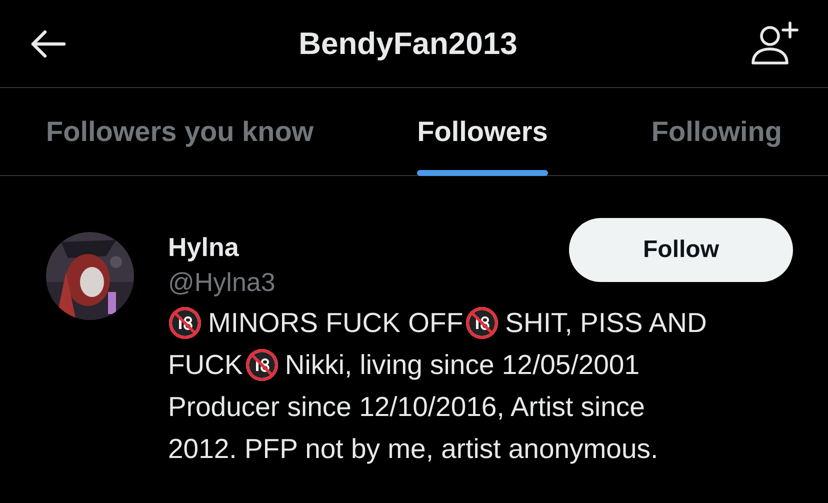  I want to click on bio-text: Producer since 12/10/2016, Artist since, so click(406, 407).